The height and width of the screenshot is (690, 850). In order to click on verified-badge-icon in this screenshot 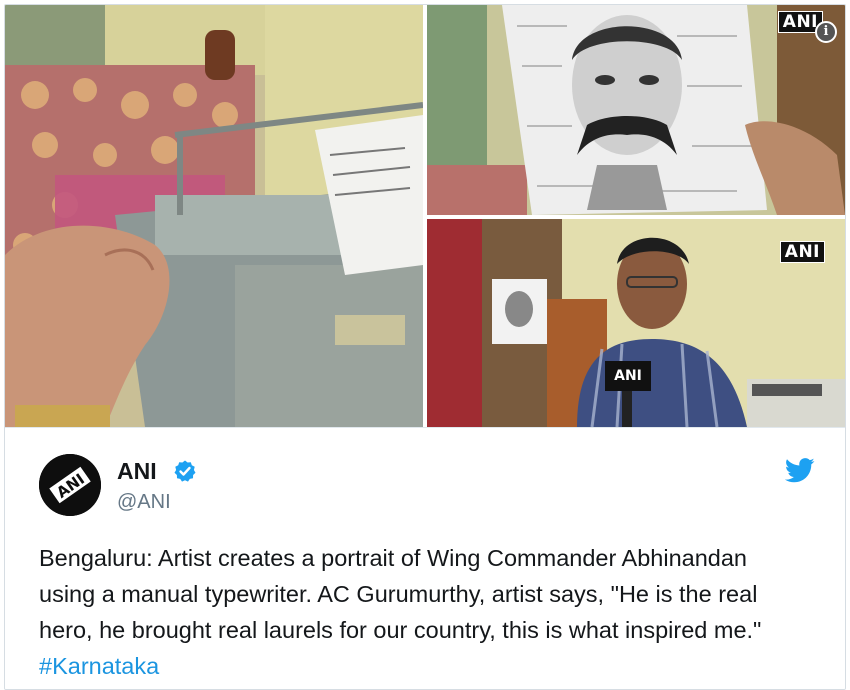, I will do `click(185, 471)`.